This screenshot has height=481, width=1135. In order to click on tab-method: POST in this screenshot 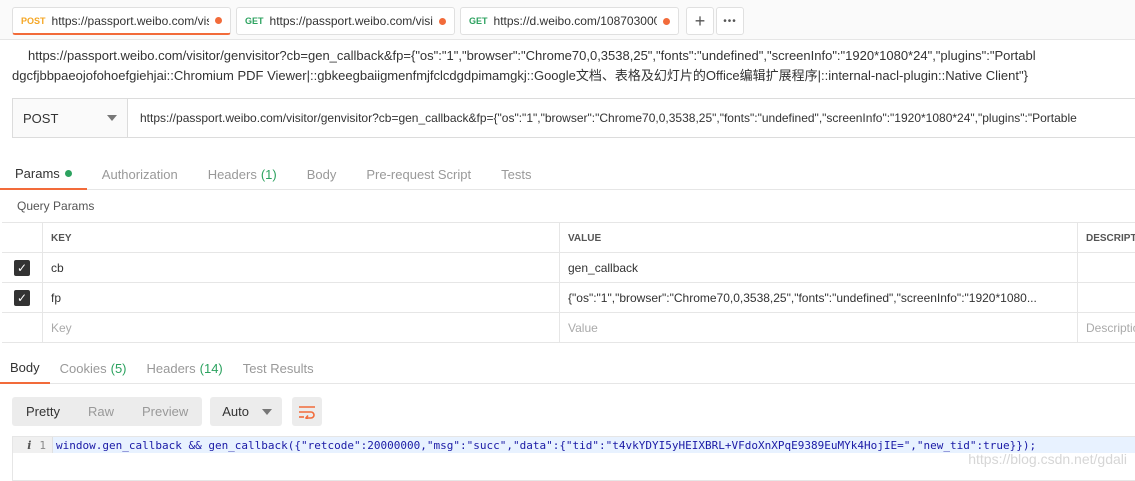, I will do `click(33, 20)`.